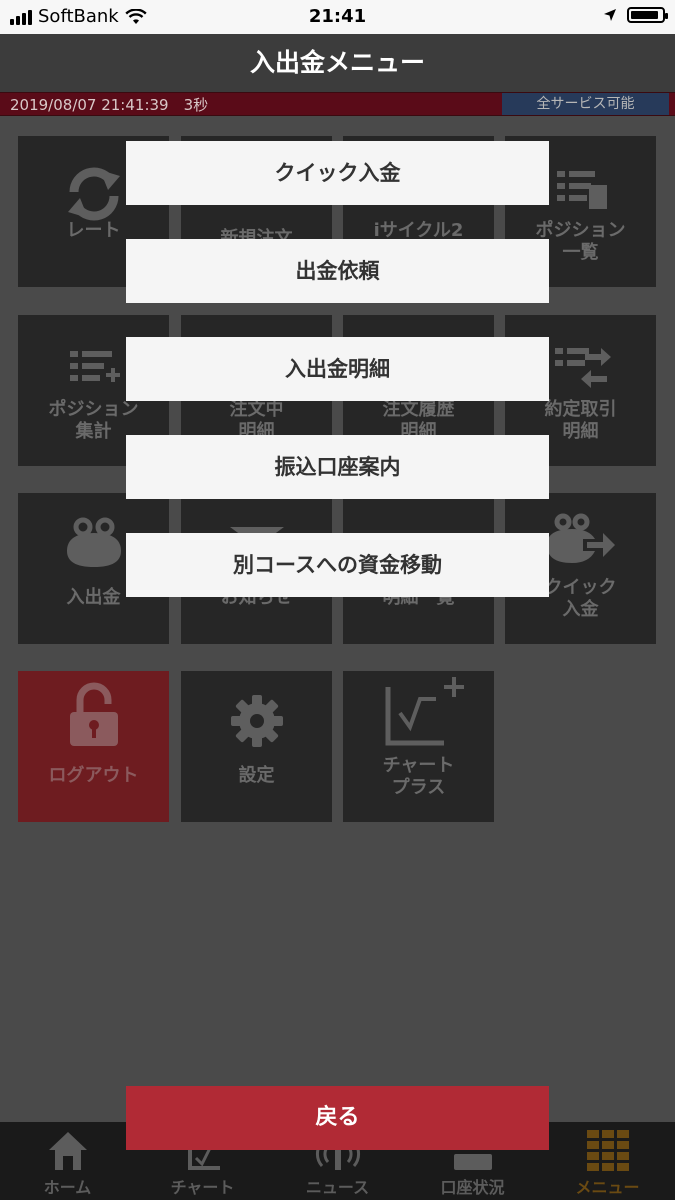 Image resolution: width=675 pixels, height=1200 pixels. Describe the element at coordinates (109, 105) in the screenshot. I see `server-timestamp: 2019/08/07 21:41:39 3秒` at that location.